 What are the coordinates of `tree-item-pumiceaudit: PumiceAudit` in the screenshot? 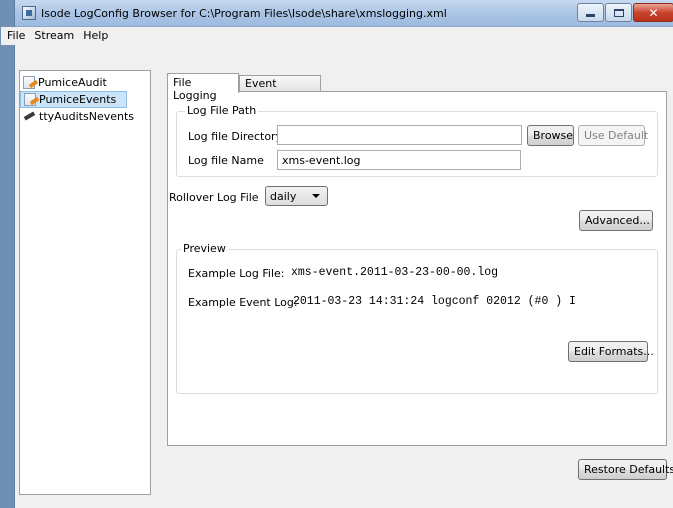 It's located at (85, 82).